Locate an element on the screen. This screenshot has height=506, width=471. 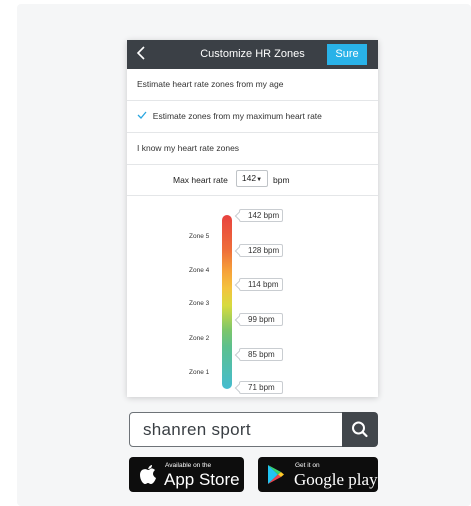
app-store-title: App Store is located at coordinates (202, 479).